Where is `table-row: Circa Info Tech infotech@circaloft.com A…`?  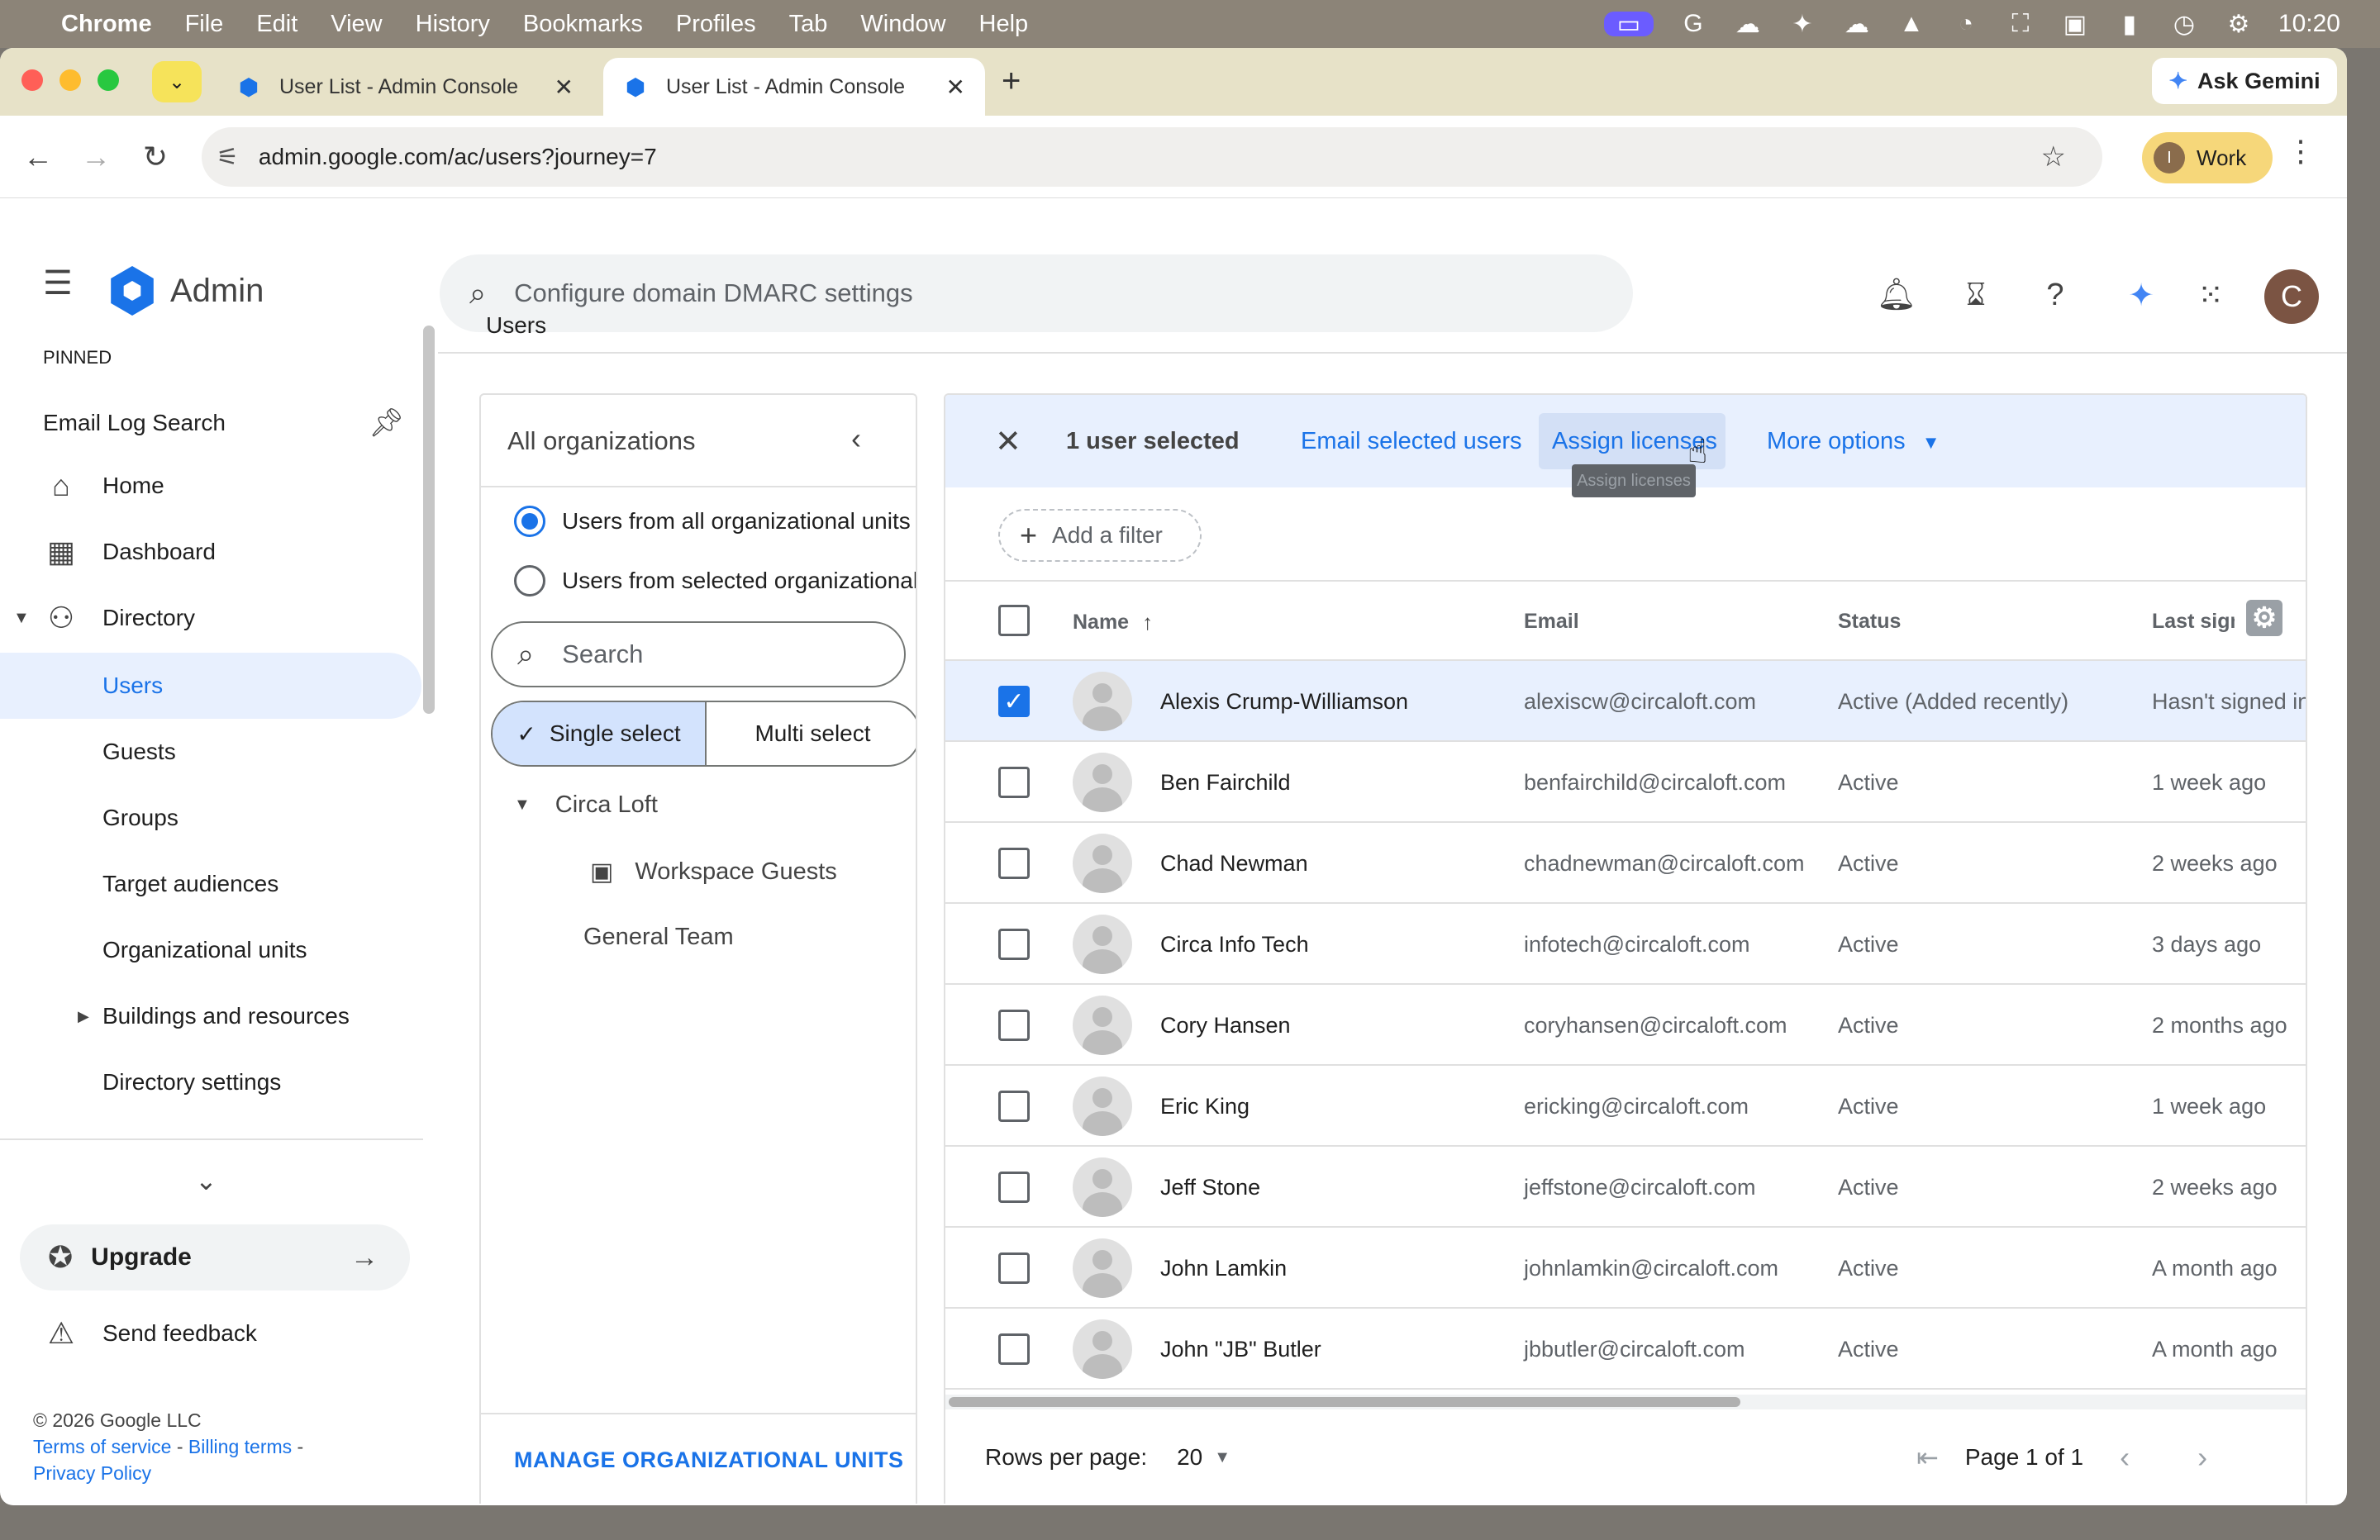 table-row: Circa Info Tech infotech@circaloft.com A… is located at coordinates (1625, 944).